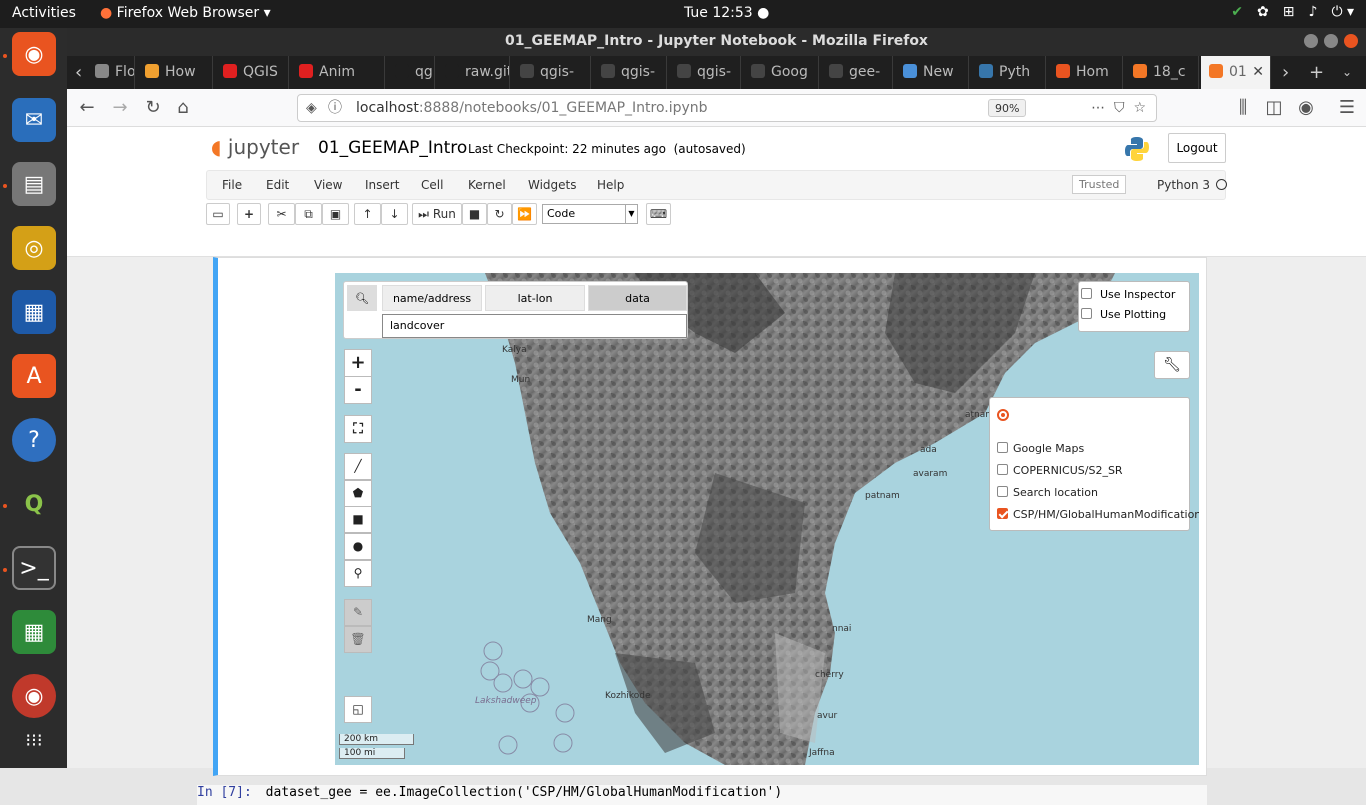 This screenshot has height=805, width=1366. What do you see at coordinates (1313, 12) in the screenshot?
I see `volume-icon: ♪` at bounding box center [1313, 12].